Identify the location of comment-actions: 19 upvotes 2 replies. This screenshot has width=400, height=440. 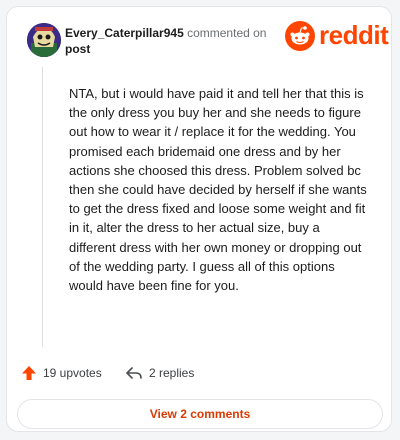
(171, 373).